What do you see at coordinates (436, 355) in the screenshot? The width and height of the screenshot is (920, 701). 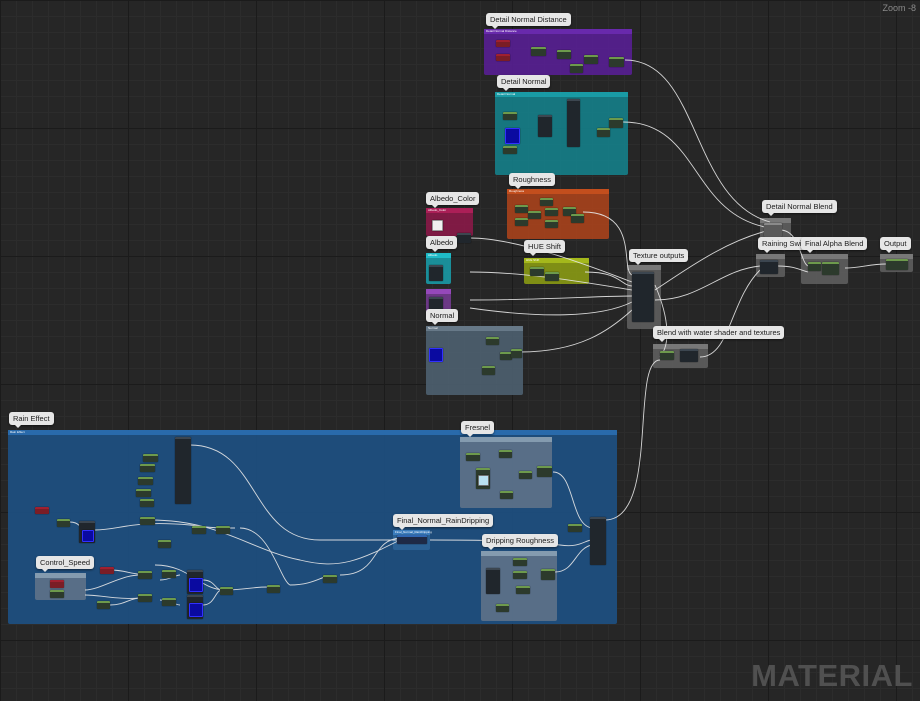 I see `normal-texture-node` at bounding box center [436, 355].